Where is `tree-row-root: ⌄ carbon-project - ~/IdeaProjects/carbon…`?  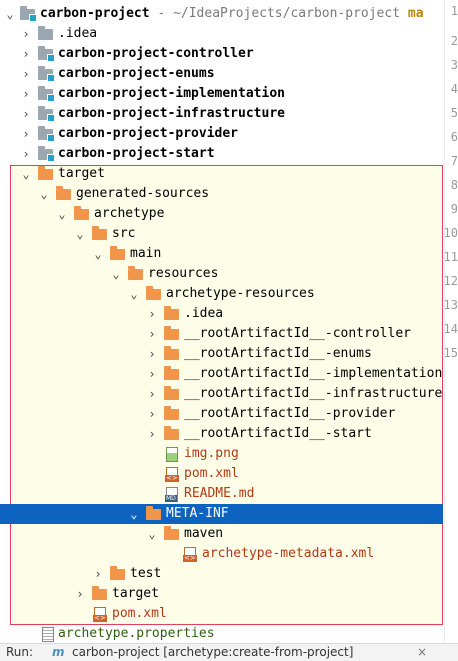
tree-row-root: ⌄ carbon-project - ~/IdeaProjects/carbon… is located at coordinates (221, 14).